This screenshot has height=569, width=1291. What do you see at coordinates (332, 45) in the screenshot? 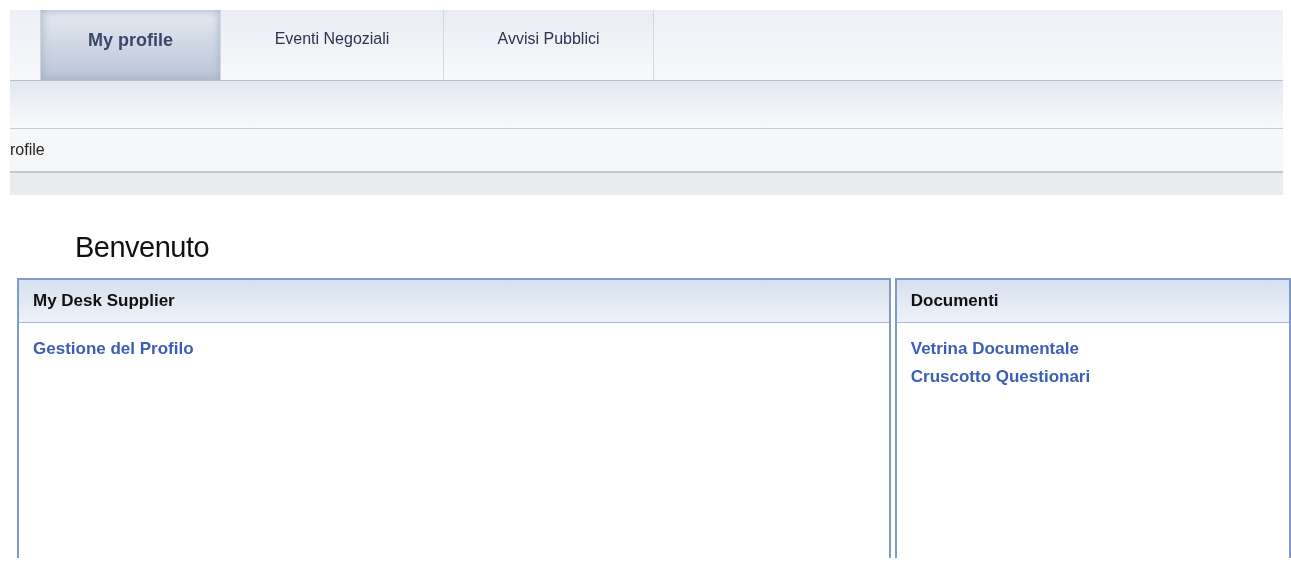
I see `nav-tab: Eventi Negoziali` at bounding box center [332, 45].